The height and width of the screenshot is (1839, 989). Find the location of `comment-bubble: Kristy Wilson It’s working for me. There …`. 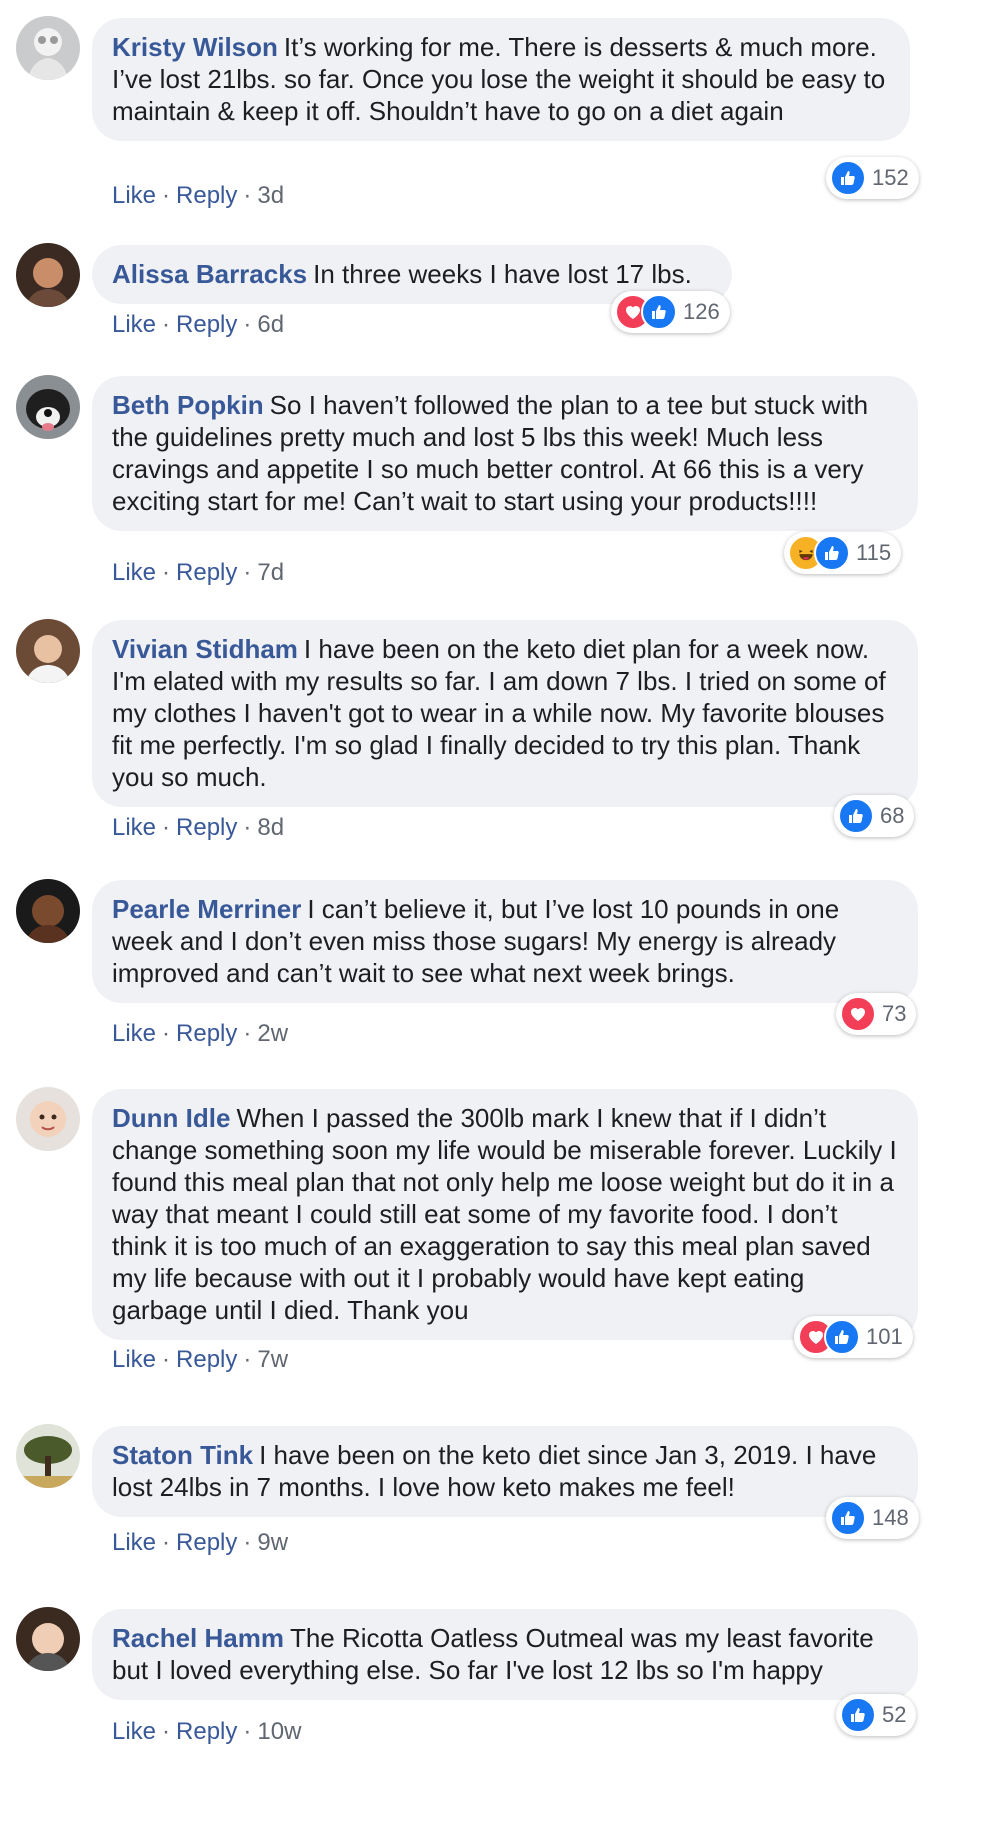

comment-bubble: Kristy Wilson It’s working for me. There … is located at coordinates (501, 79).